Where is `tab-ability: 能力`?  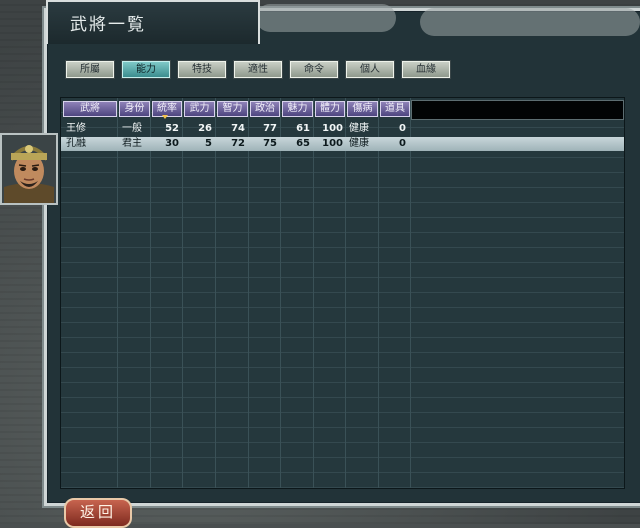
tab-ability: 能力 is located at coordinates (146, 69).